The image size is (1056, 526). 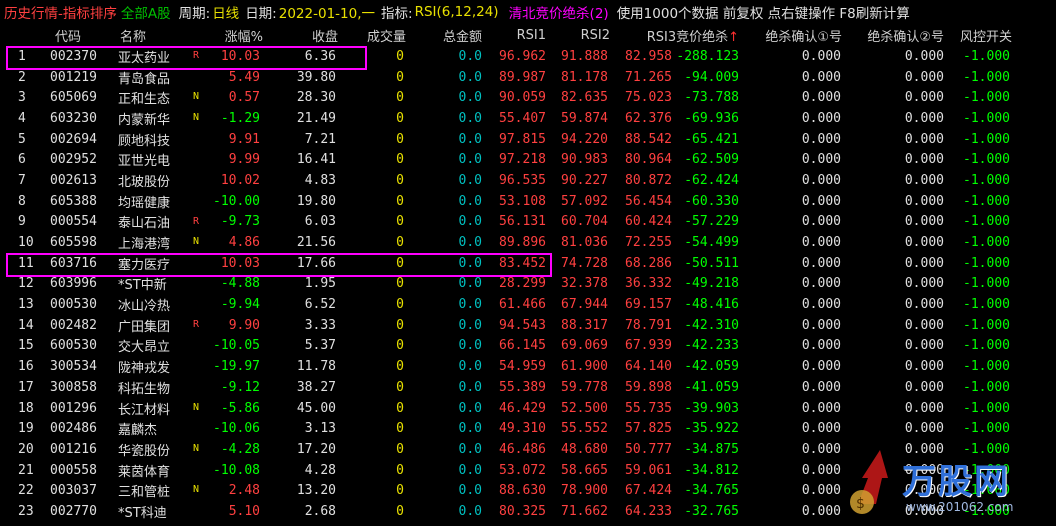 What do you see at coordinates (648, 77) in the screenshot?
I see `rsi3-value: 71.265` at bounding box center [648, 77].